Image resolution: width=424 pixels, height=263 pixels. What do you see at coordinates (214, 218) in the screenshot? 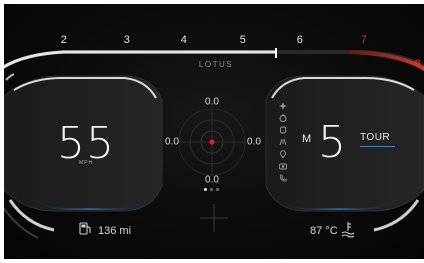
I see `crosshair-icon` at bounding box center [214, 218].